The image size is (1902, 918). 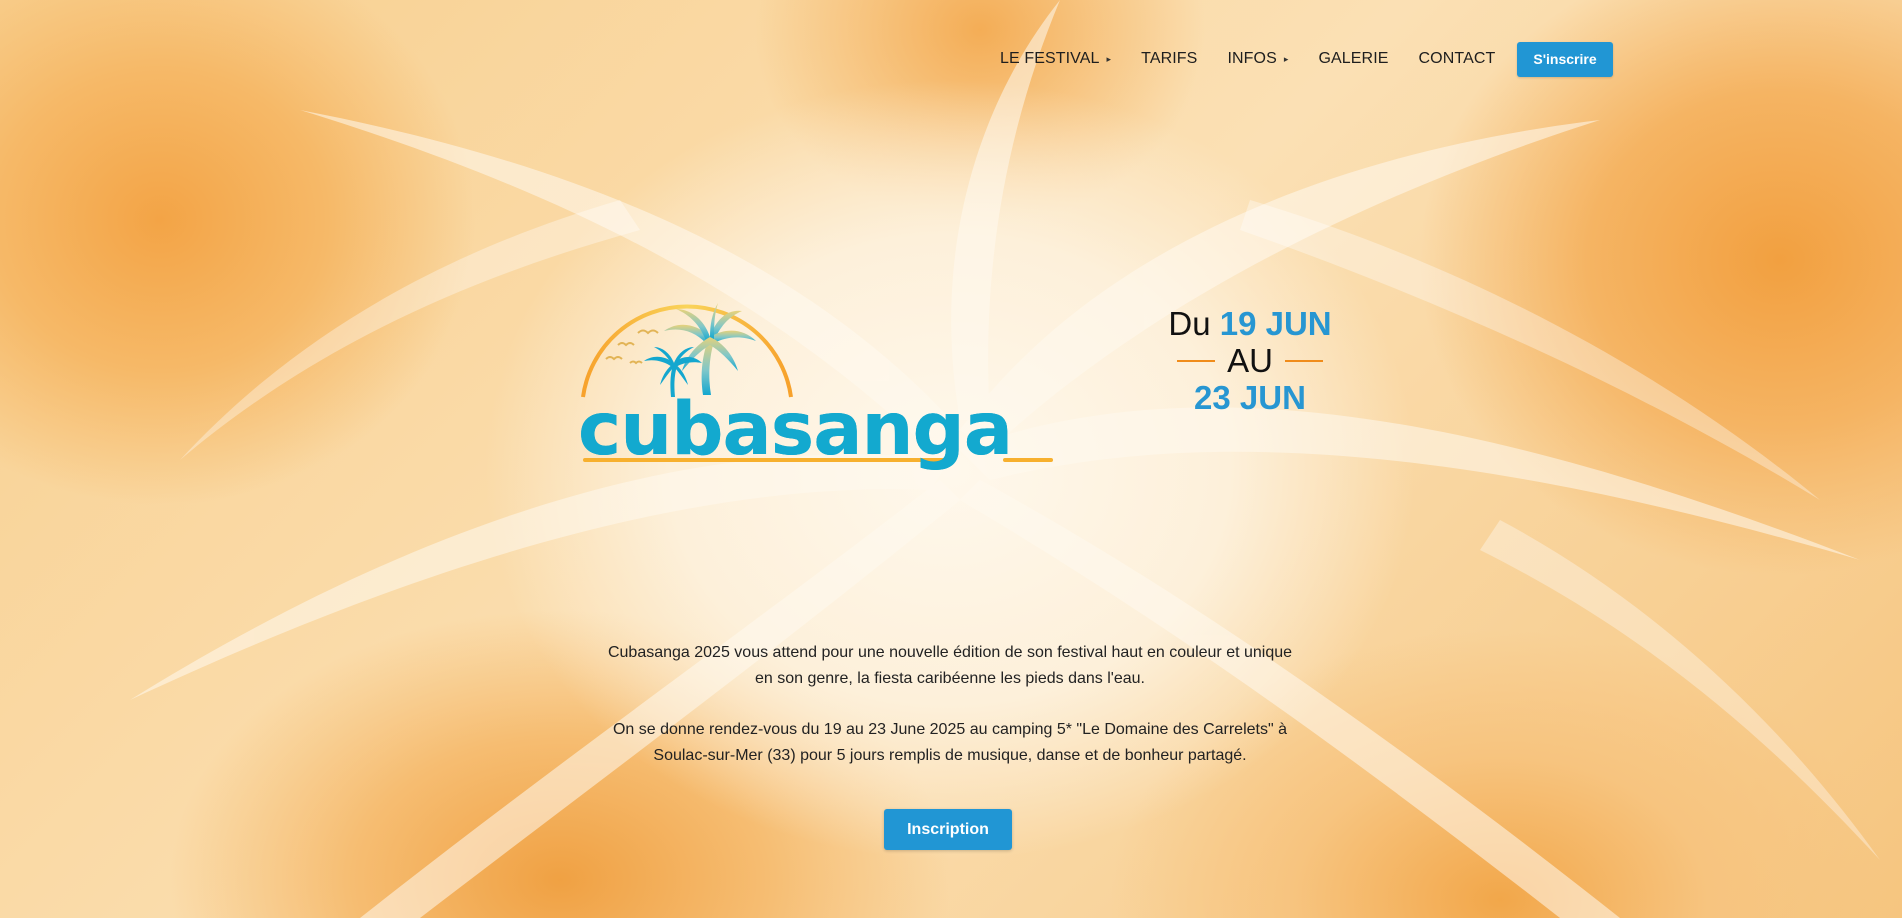 What do you see at coordinates (1275, 323) in the screenshot?
I see `date-start: 19 JUN` at bounding box center [1275, 323].